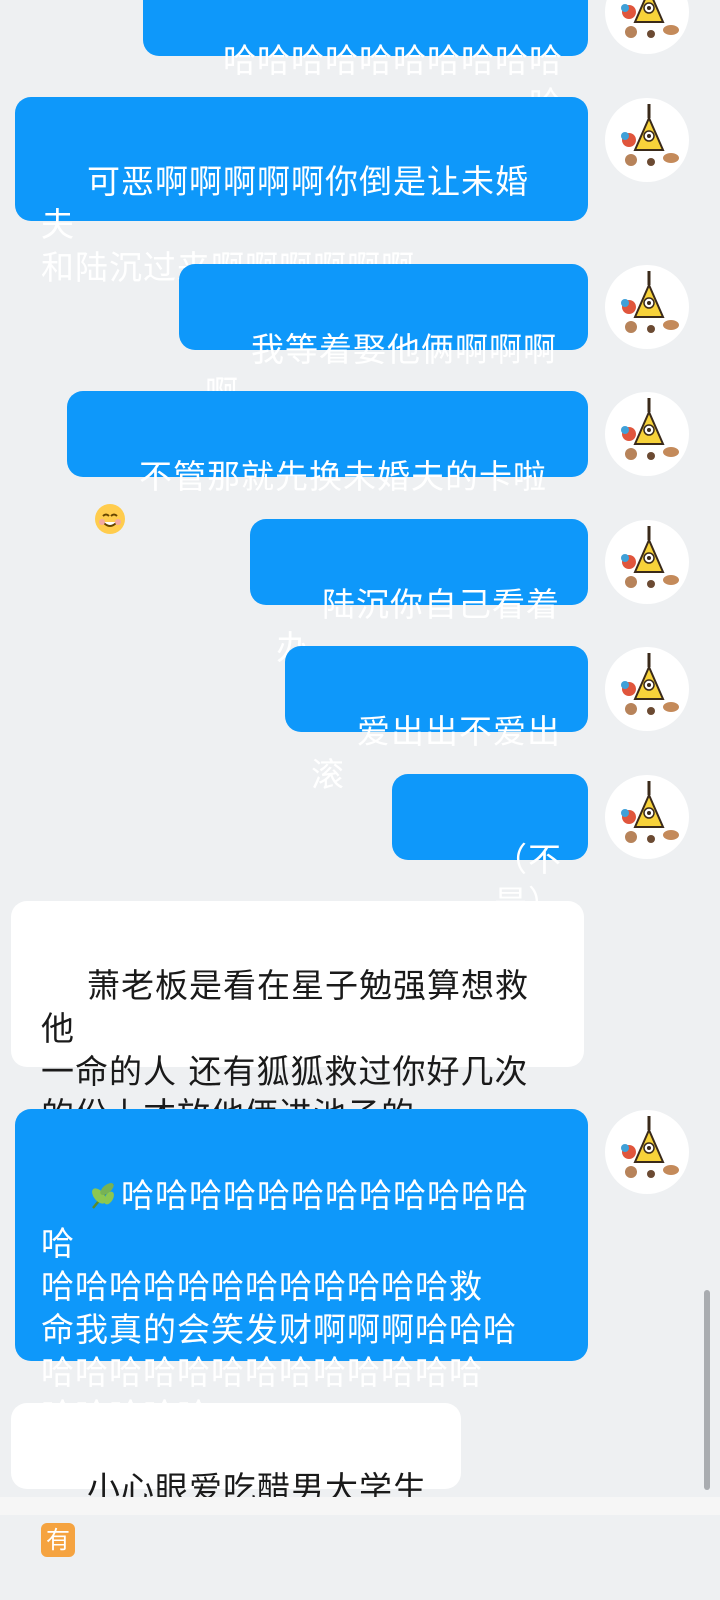  What do you see at coordinates (383, 338) in the screenshot?
I see `message-bubble-outgoing: 我等着娶他俩啊啊啊啊` at bounding box center [383, 338].